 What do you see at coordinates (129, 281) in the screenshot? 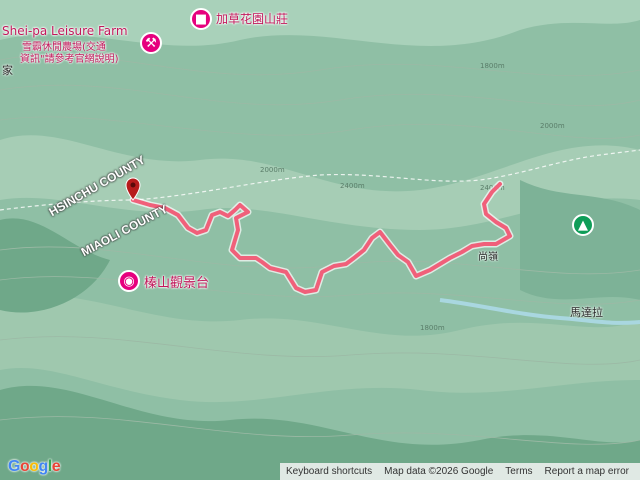
I see `camera-icon: ◉` at bounding box center [129, 281].